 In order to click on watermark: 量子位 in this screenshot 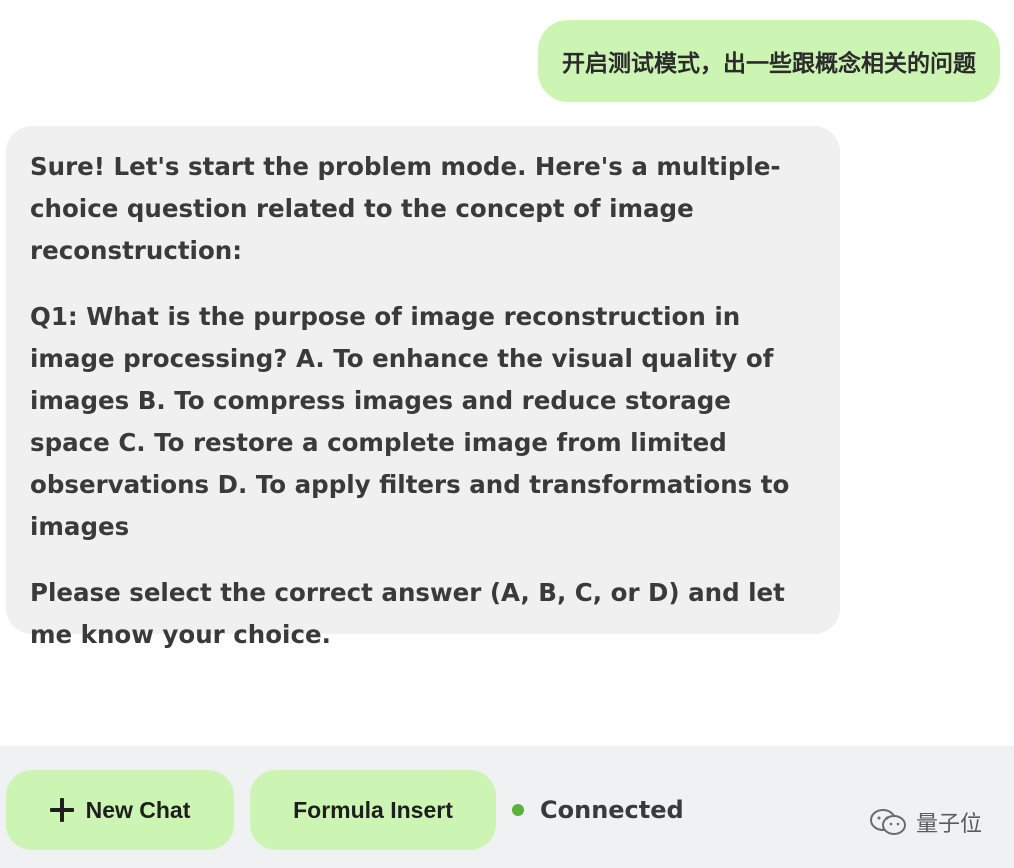, I will do `click(925, 822)`.